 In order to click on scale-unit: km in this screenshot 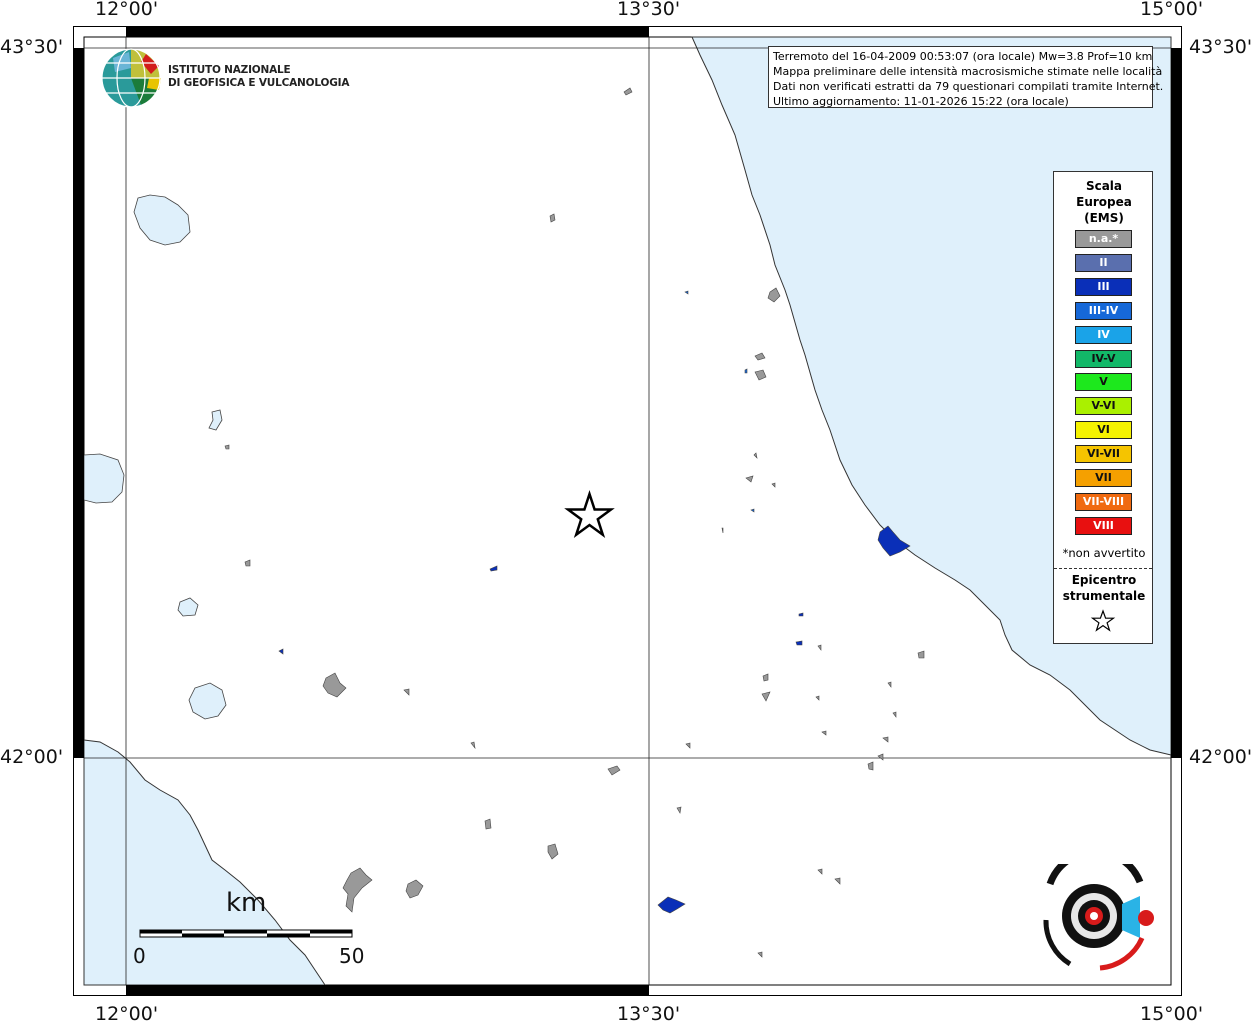, I will do `click(246, 903)`.